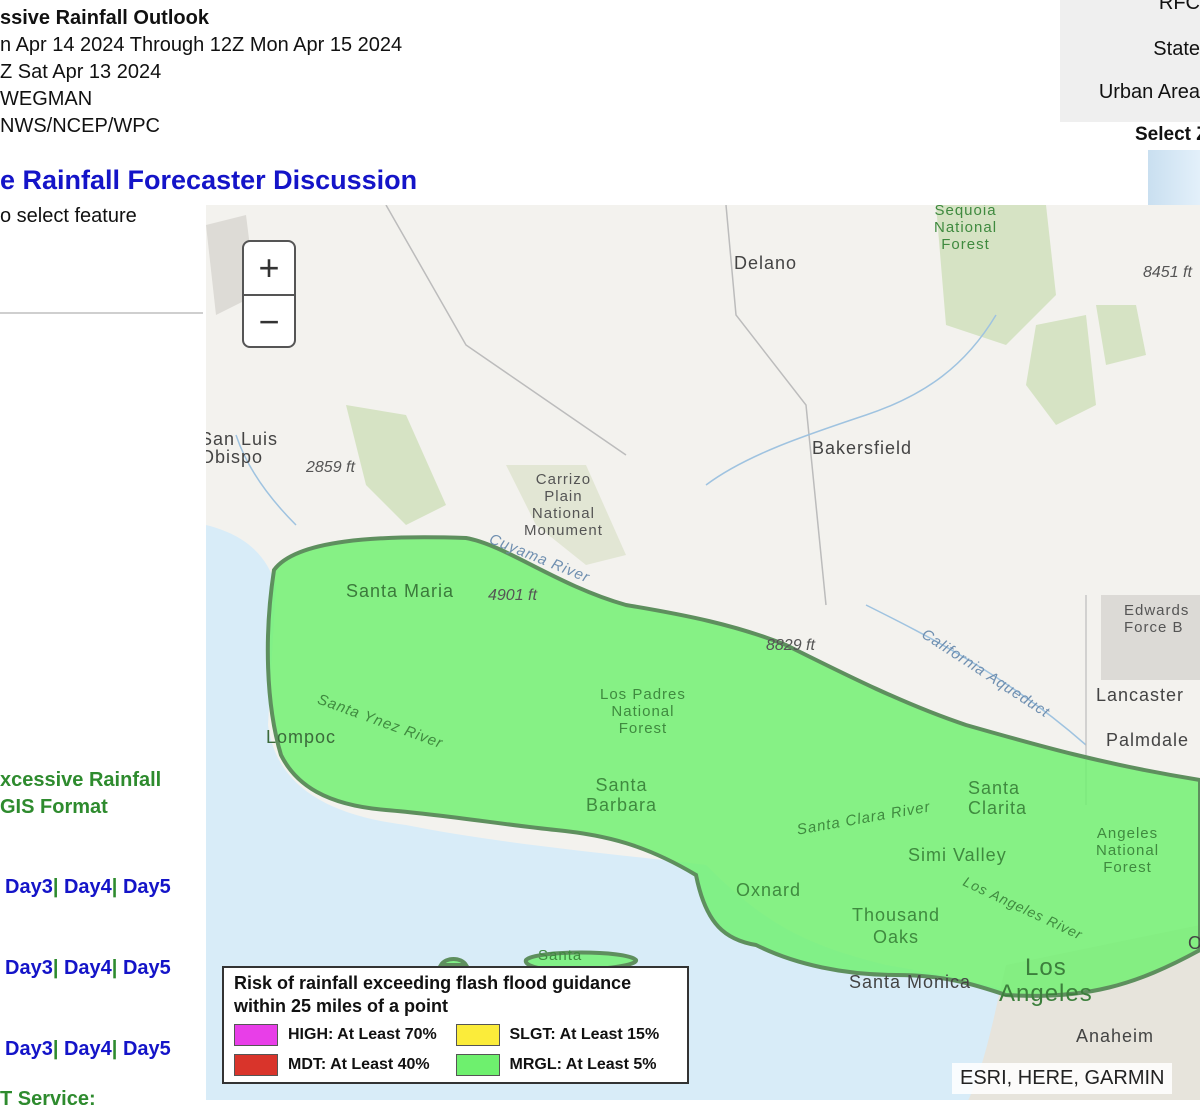  Describe the element at coordinates (242, 448) in the screenshot. I see `map-label-san-luis-obispo: San Luis Obispo` at that location.